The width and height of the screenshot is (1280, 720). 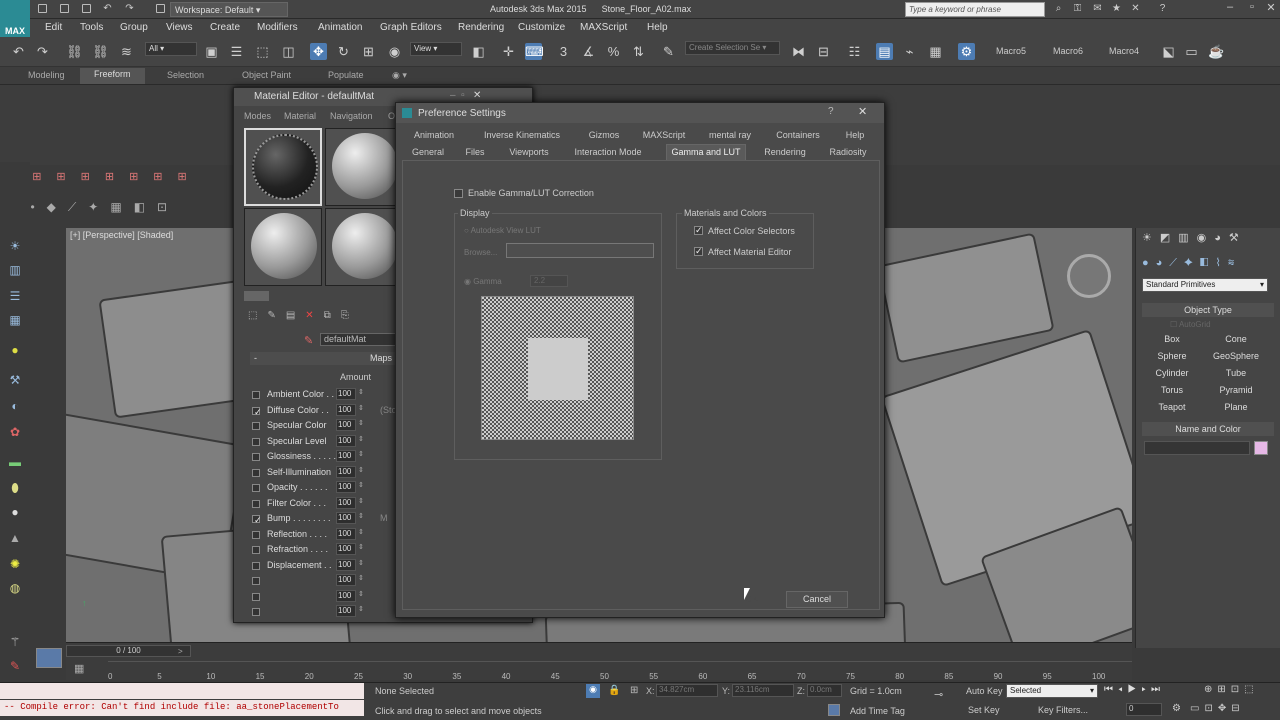 I want to click on viewcube, so click(x=1089, y=276).